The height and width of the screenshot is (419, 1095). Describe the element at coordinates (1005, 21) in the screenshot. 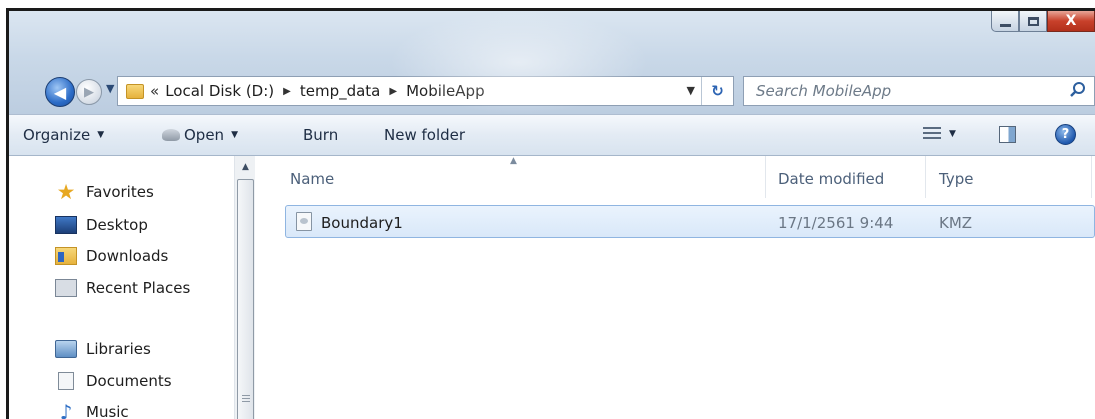

I see `minimize-button` at that location.